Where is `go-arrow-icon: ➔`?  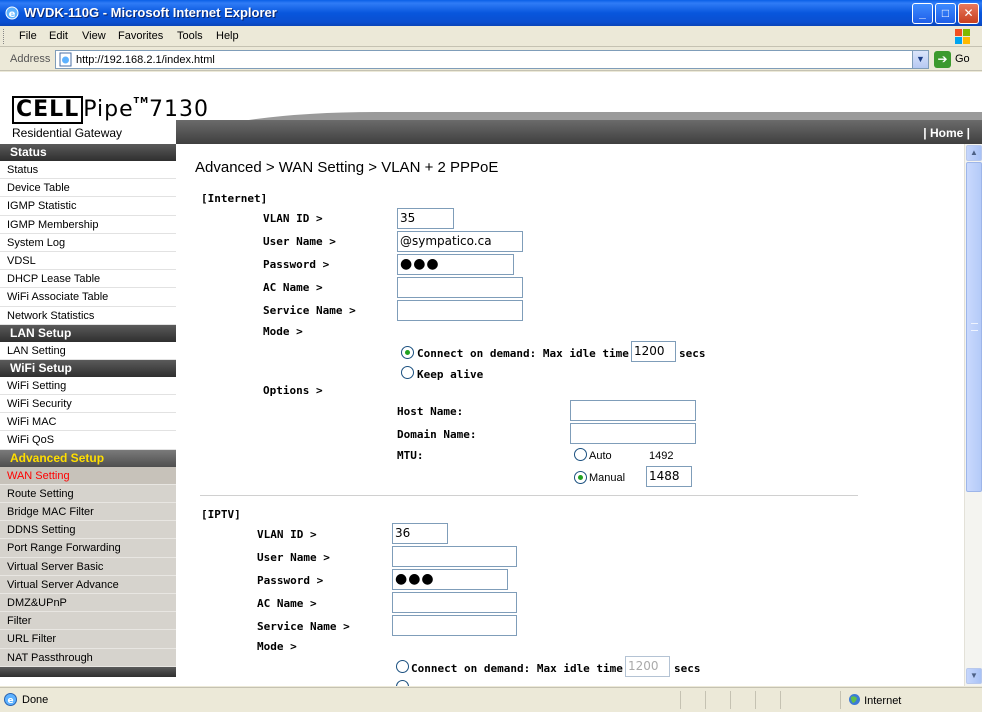 go-arrow-icon: ➔ is located at coordinates (942, 59).